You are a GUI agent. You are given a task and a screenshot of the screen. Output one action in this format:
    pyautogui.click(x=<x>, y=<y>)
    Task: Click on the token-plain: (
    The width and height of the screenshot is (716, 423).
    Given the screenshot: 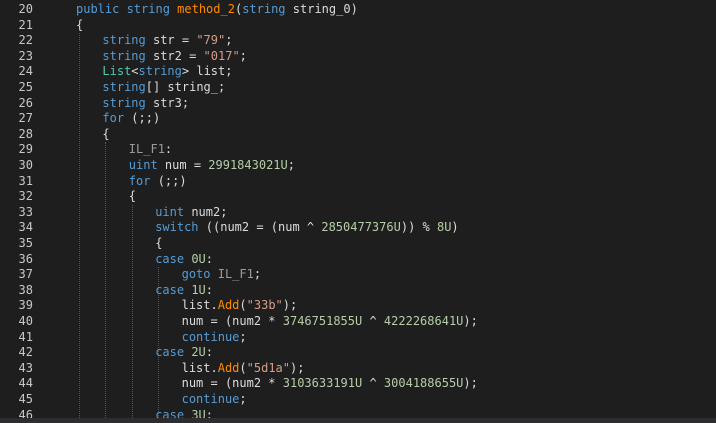 What is the action you would take?
    pyautogui.click(x=243, y=305)
    